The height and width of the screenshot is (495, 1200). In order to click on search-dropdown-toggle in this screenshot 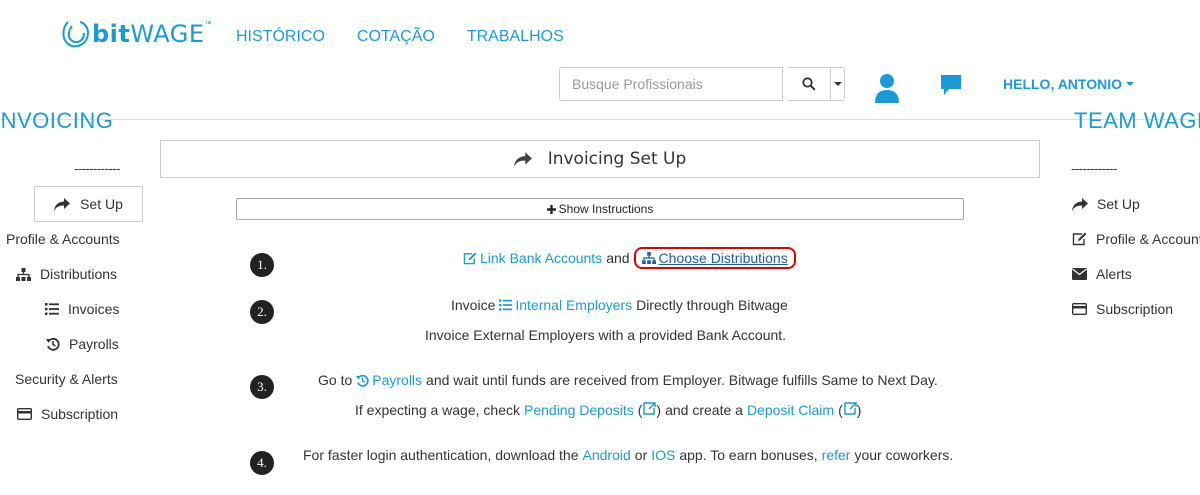, I will do `click(838, 84)`.